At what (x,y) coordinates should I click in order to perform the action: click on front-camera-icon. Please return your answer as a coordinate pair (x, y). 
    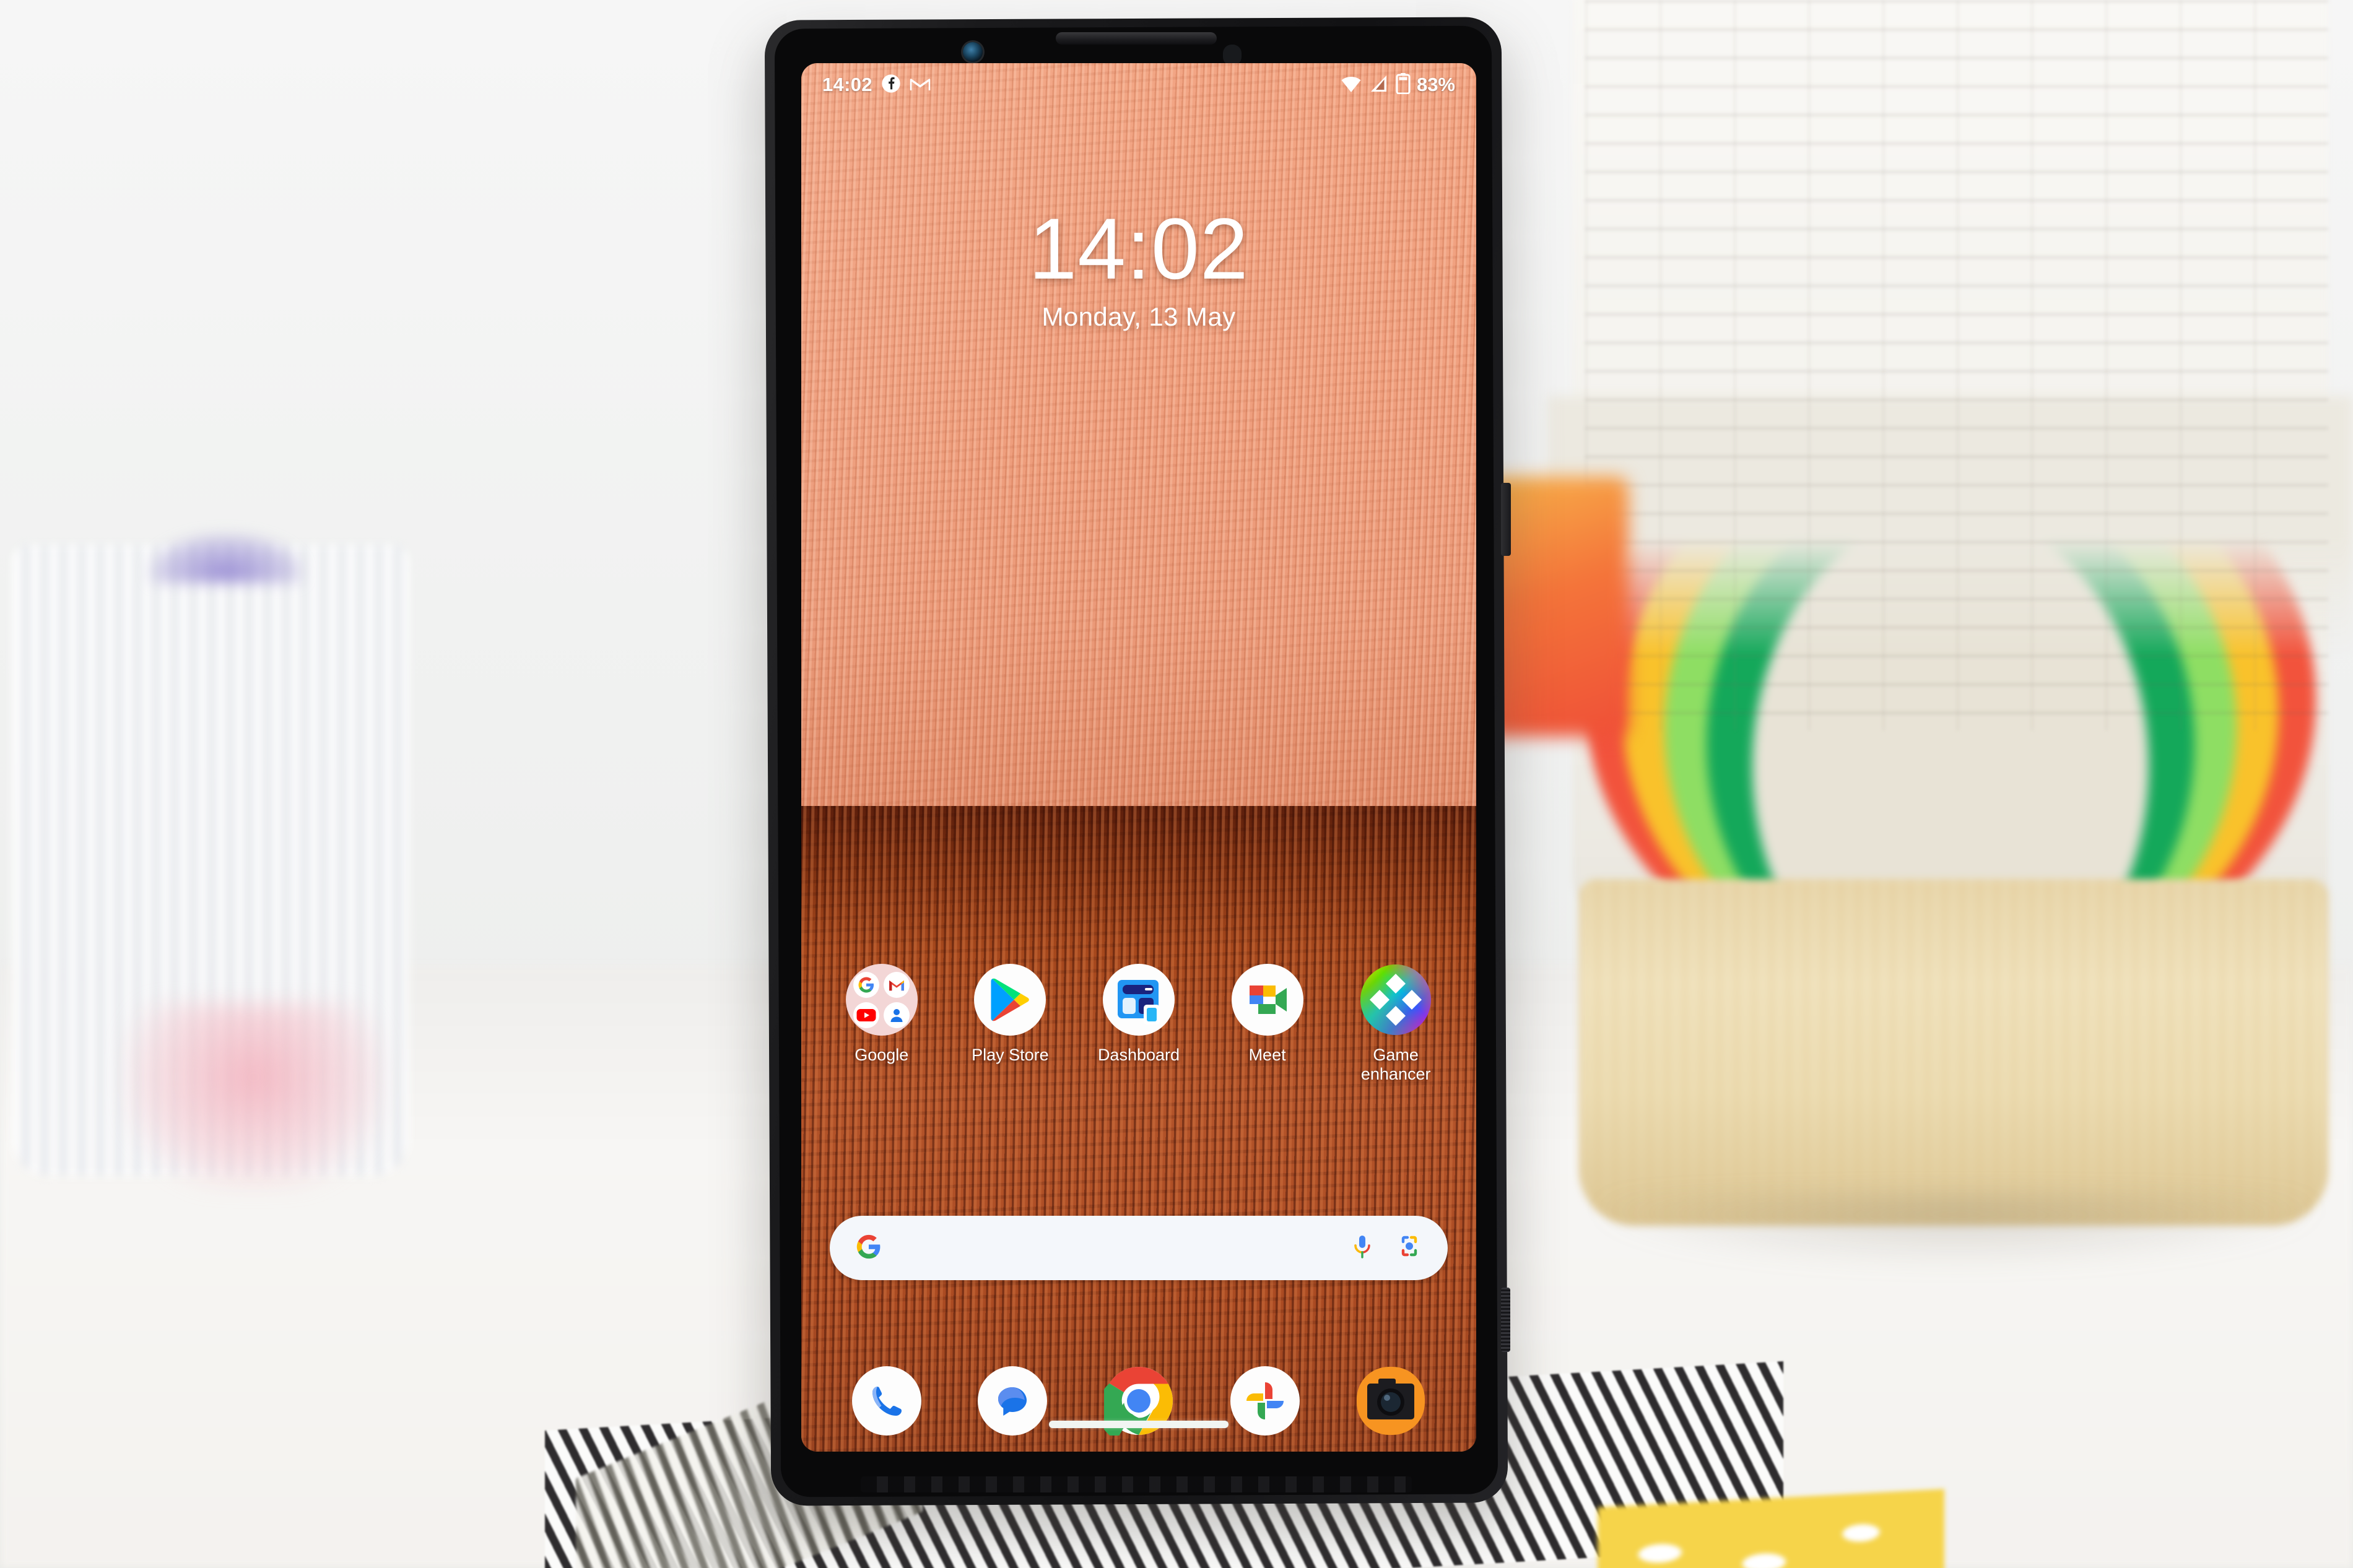
    Looking at the image, I should click on (973, 52).